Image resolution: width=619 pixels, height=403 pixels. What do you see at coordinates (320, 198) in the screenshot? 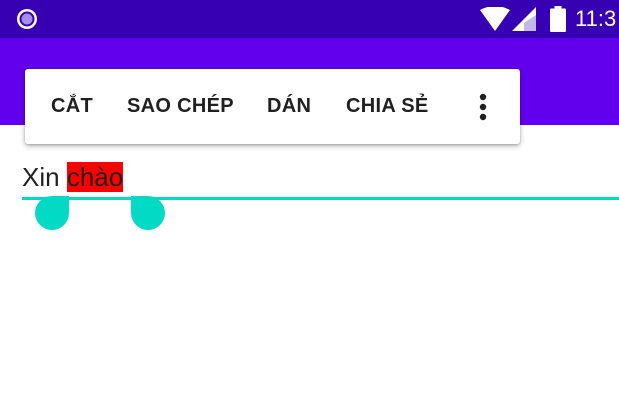
I see `edit-text-underline` at bounding box center [320, 198].